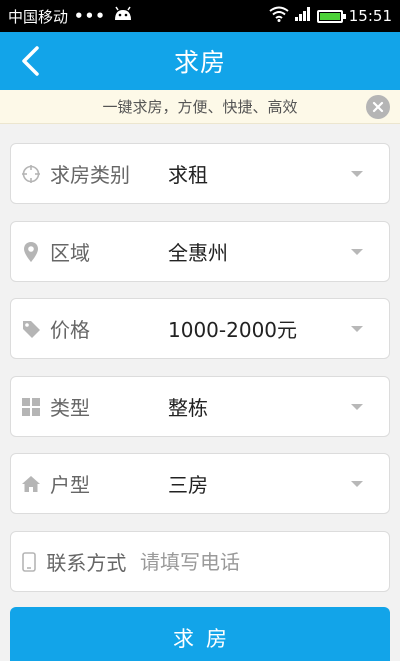  I want to click on clock: 15:51, so click(370, 16).